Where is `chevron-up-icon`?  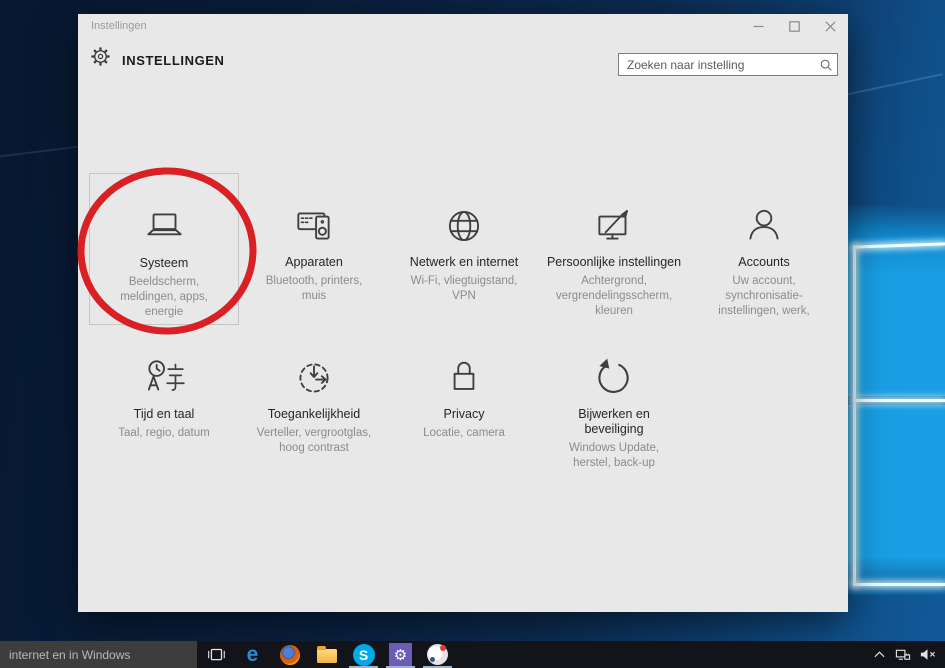
chevron-up-icon is located at coordinates (879, 654).